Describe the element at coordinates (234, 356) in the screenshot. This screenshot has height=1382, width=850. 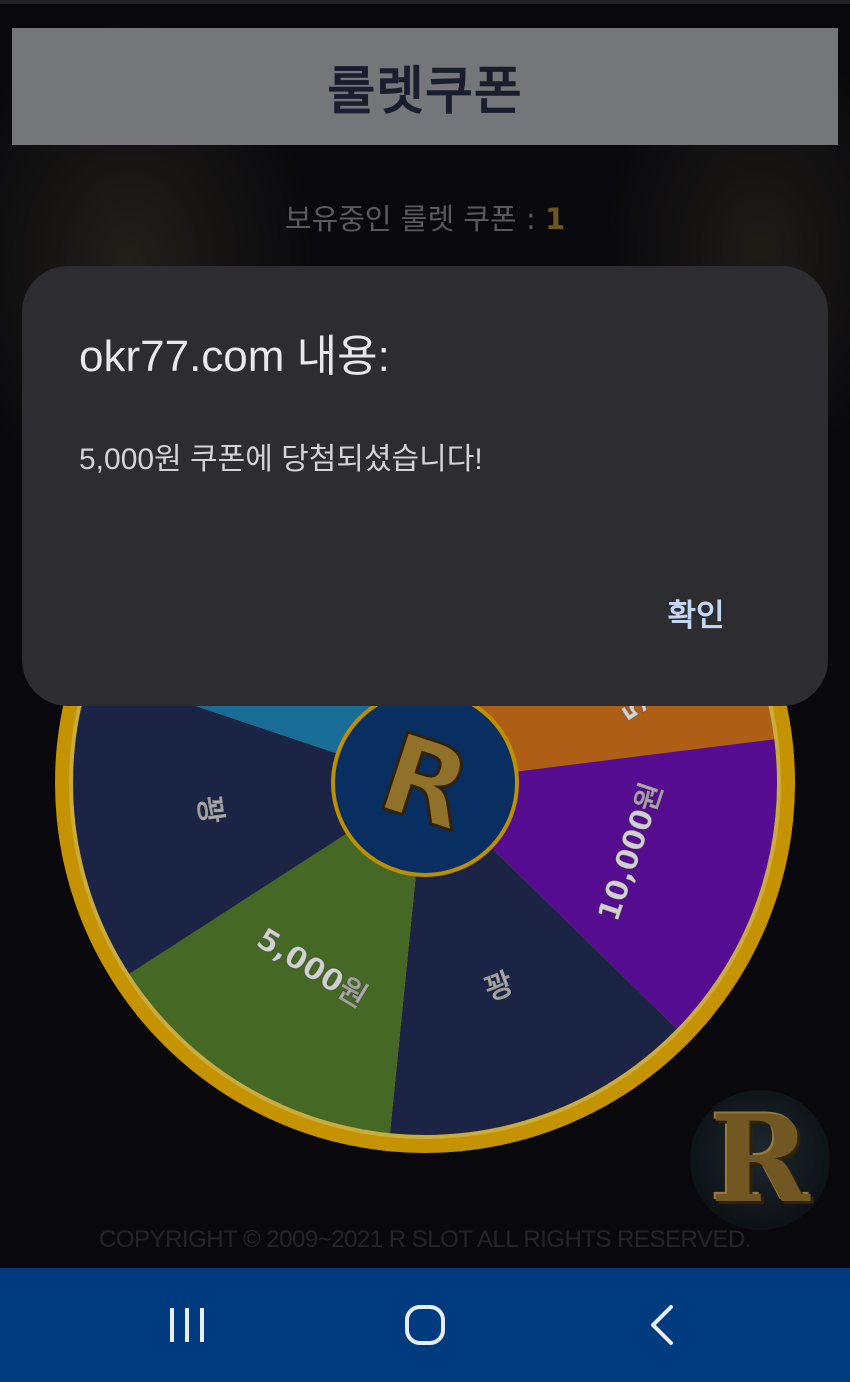
I see `dialog-title: okr77.com 내용:` at that location.